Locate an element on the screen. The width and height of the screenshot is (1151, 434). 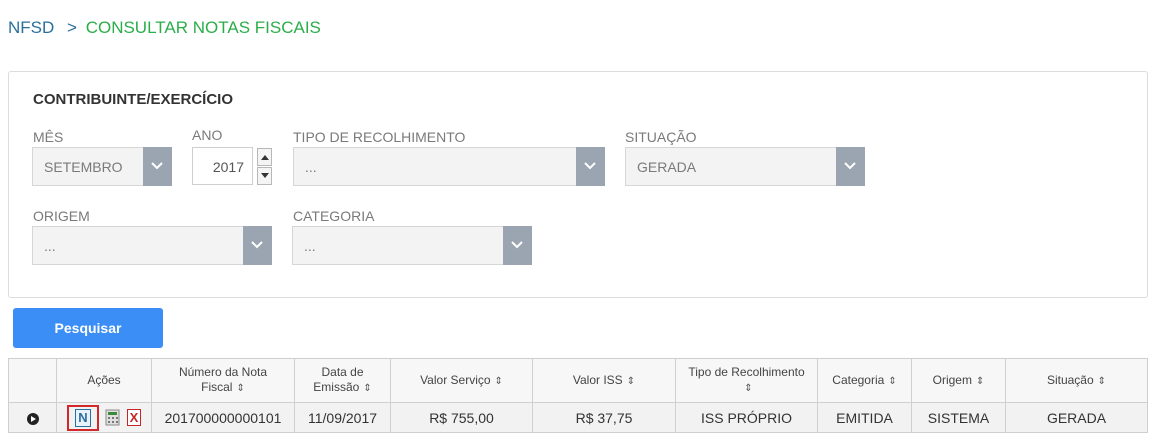
page-title: CONSULTAR NOTAS FISCAIS is located at coordinates (203, 27).